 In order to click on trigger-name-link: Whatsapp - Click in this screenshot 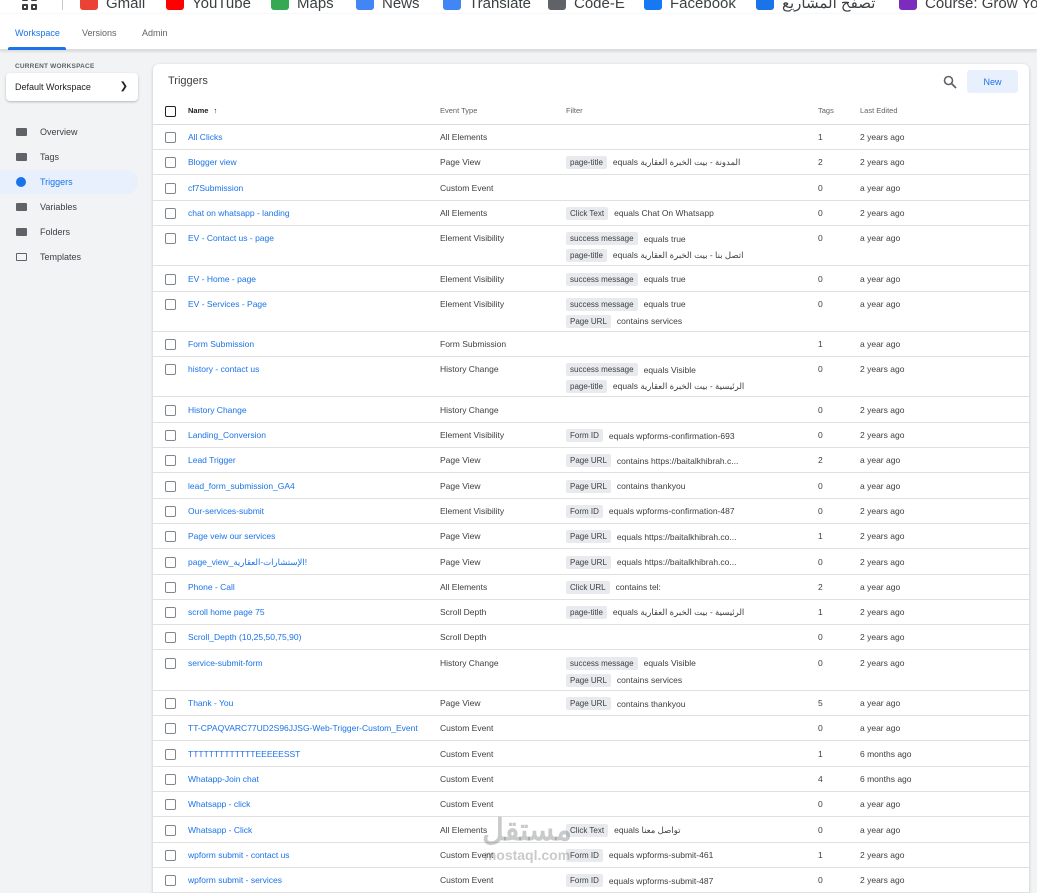, I will do `click(220, 830)`.